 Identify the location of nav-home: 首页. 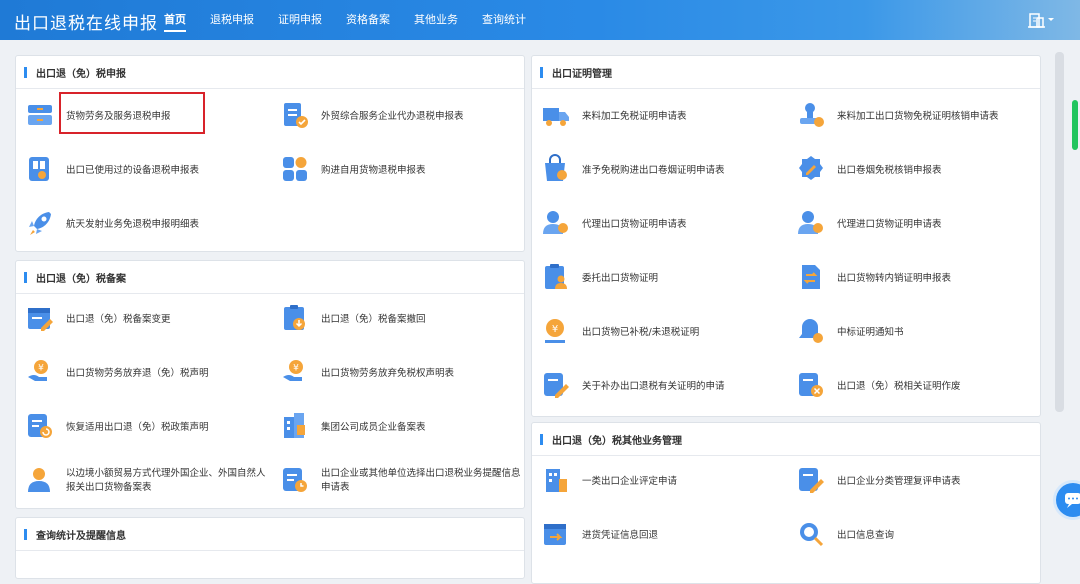
(175, 20).